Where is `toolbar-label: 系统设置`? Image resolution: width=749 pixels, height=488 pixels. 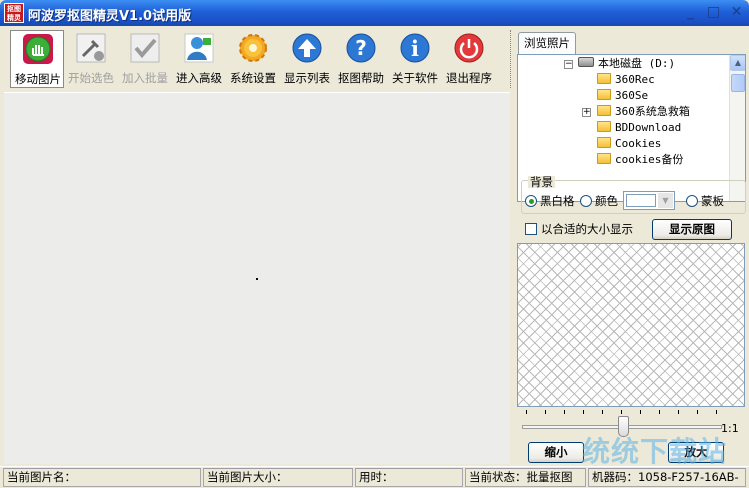
toolbar-label: 系统设置 is located at coordinates (253, 78).